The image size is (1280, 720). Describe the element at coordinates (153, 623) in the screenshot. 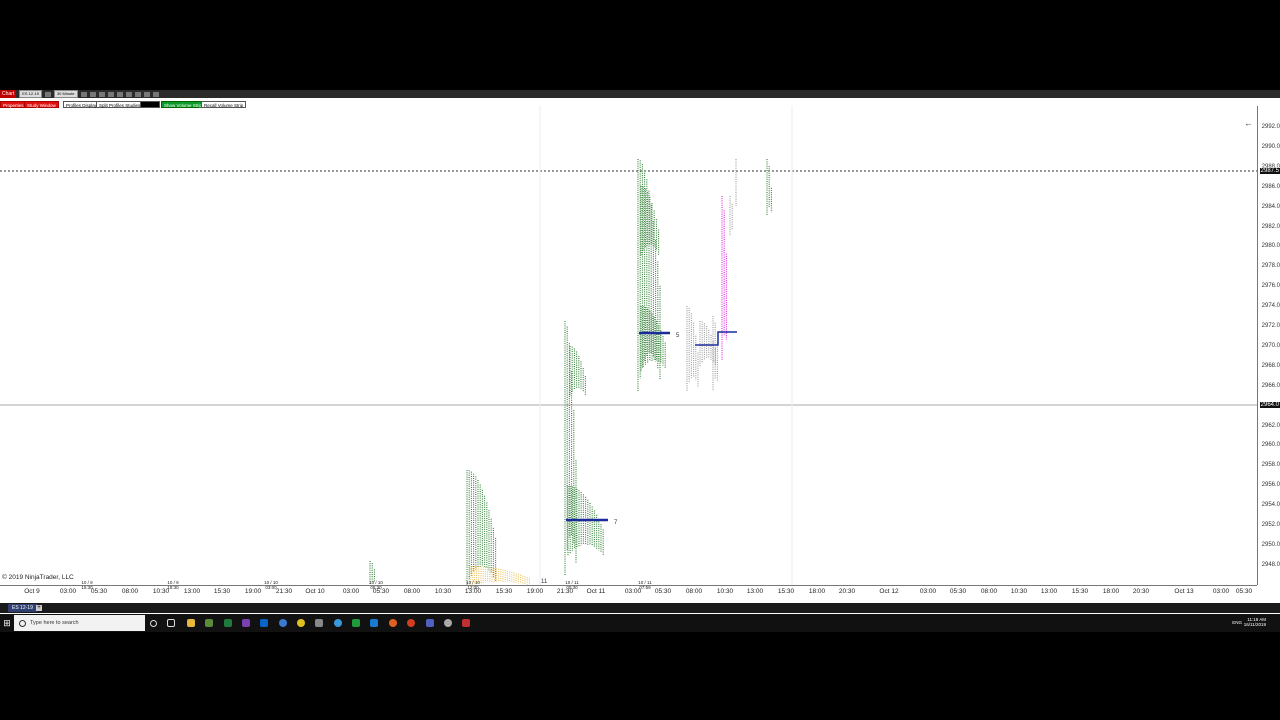

I see `cortana-icon` at that location.